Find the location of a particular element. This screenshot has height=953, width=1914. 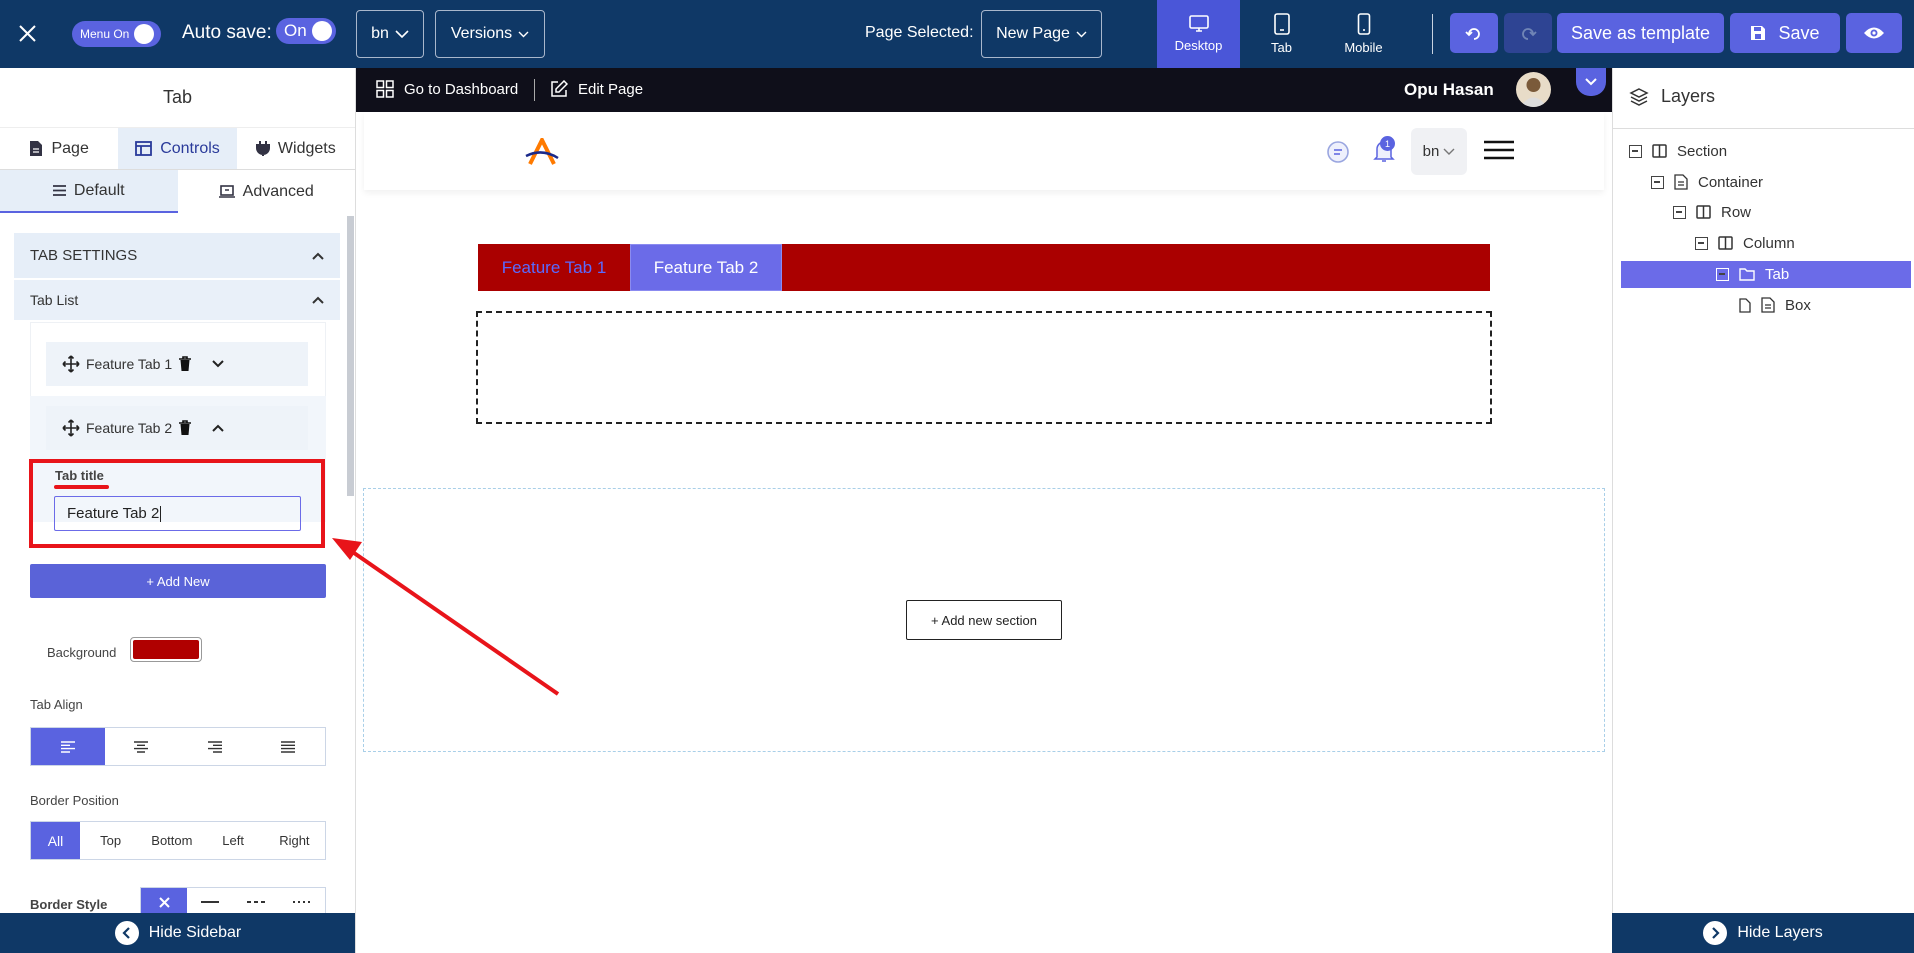

go-to-dashboard-link: Go to Dashboard is located at coordinates (447, 89).